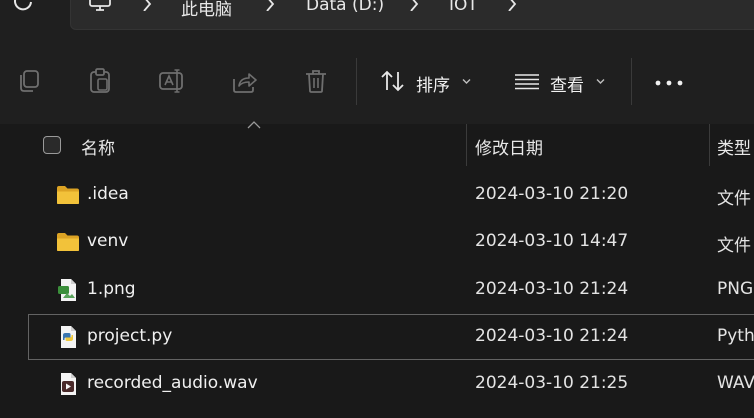  What do you see at coordinates (735, 383) in the screenshot?
I see `file-type: WAV` at bounding box center [735, 383].